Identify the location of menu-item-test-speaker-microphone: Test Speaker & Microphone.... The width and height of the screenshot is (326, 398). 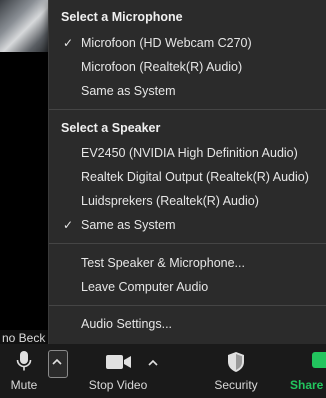
(187, 263).